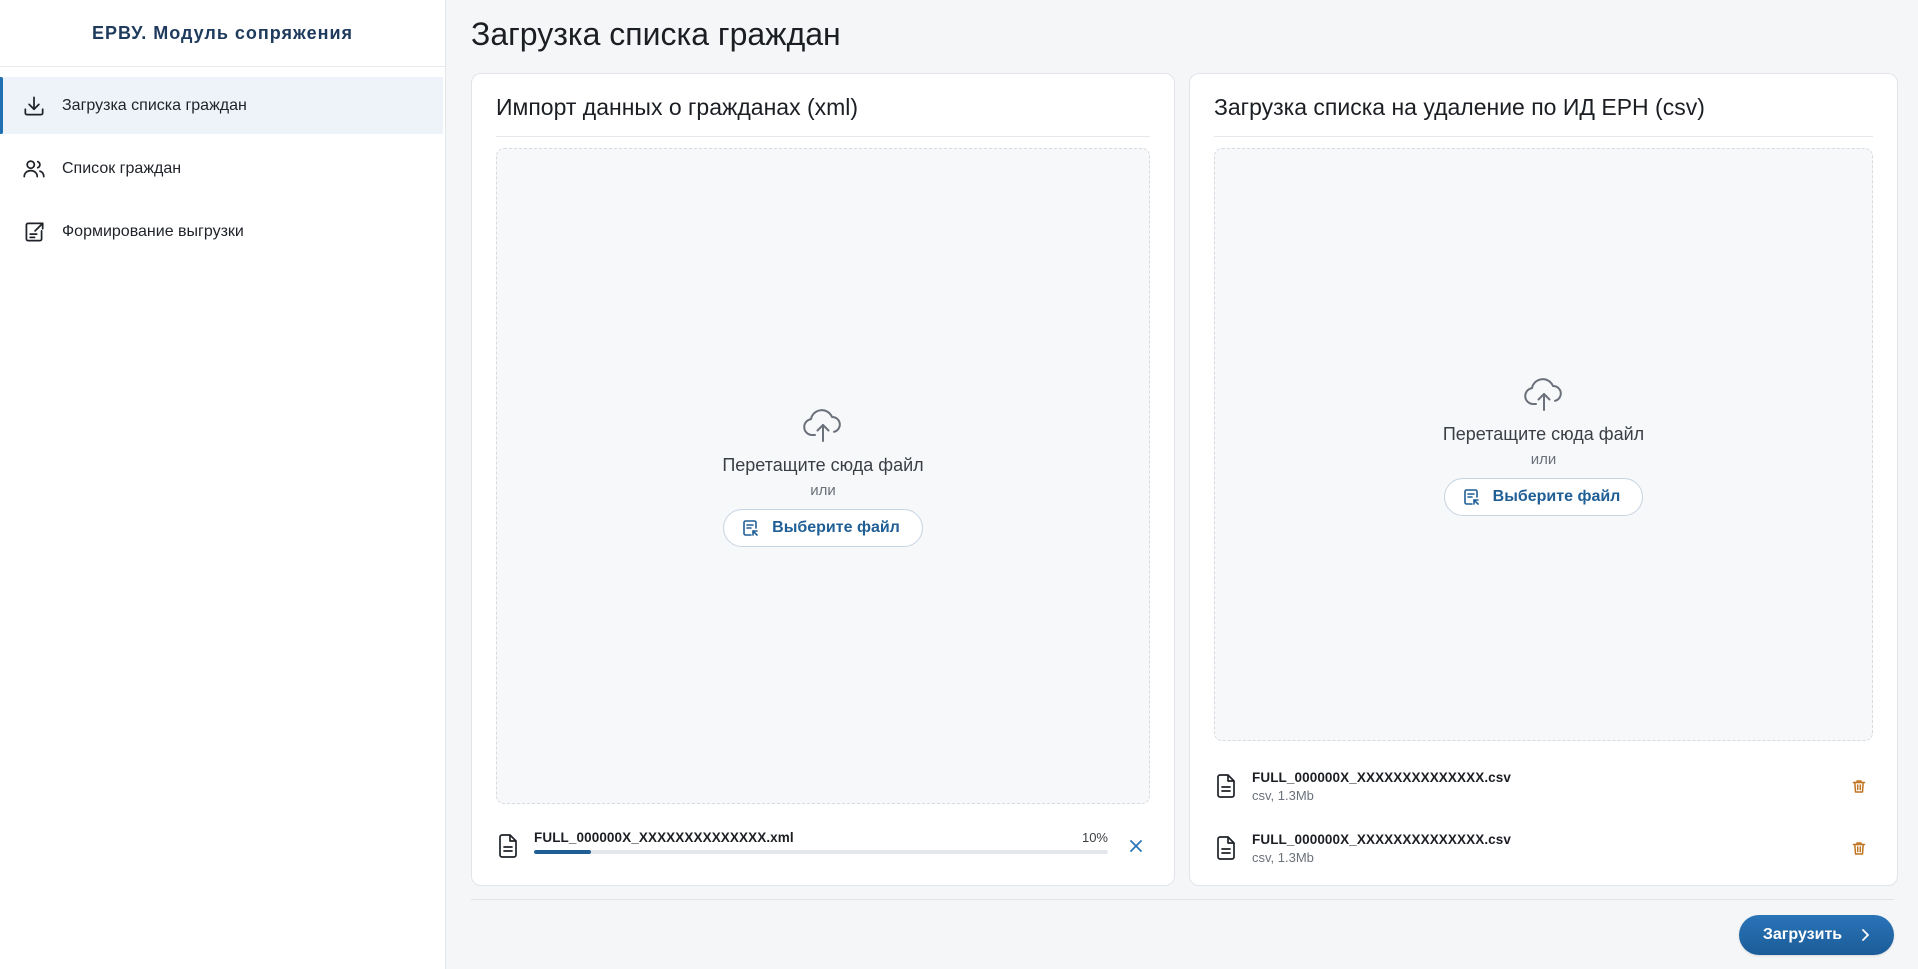  I want to click on document-export-icon, so click(34, 232).